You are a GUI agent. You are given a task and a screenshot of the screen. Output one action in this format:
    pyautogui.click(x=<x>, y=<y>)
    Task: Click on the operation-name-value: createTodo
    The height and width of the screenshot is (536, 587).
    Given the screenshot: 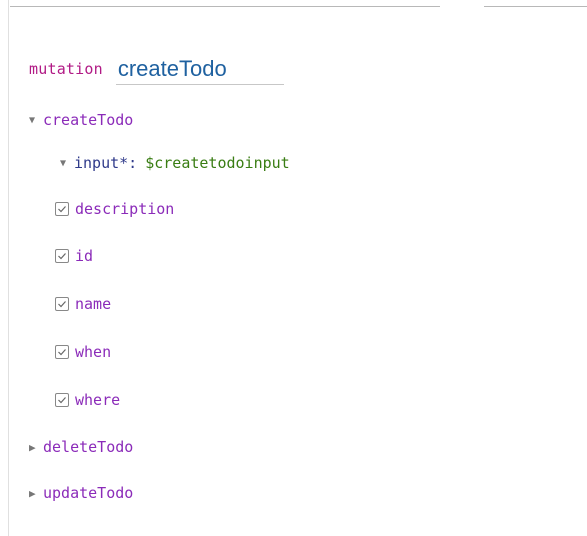 What is the action you would take?
    pyautogui.click(x=171, y=69)
    